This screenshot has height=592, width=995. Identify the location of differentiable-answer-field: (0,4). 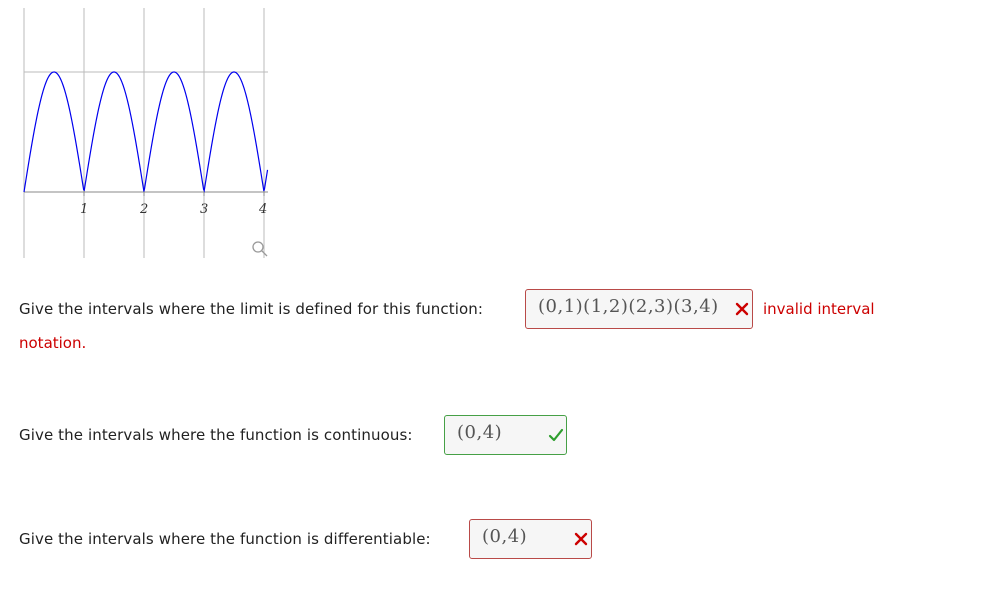
(530, 539).